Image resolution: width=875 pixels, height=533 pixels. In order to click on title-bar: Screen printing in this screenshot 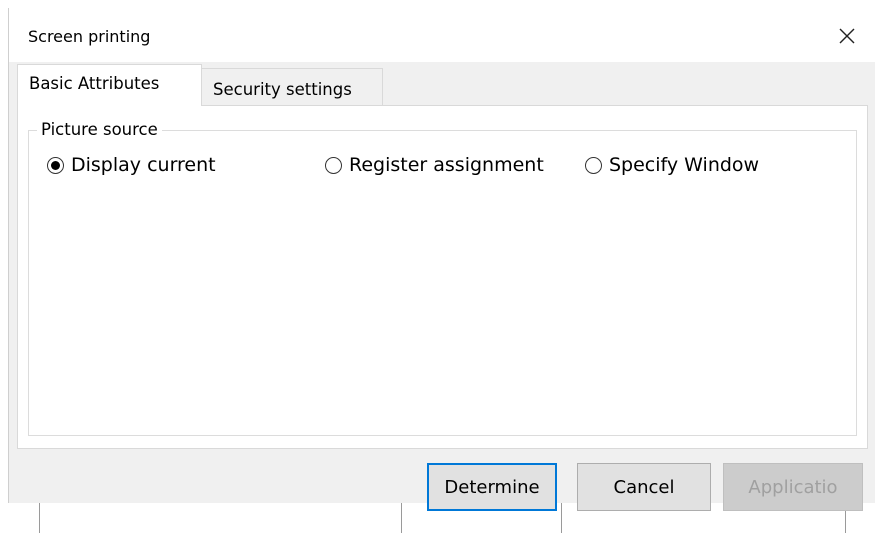, I will do `click(442, 35)`.